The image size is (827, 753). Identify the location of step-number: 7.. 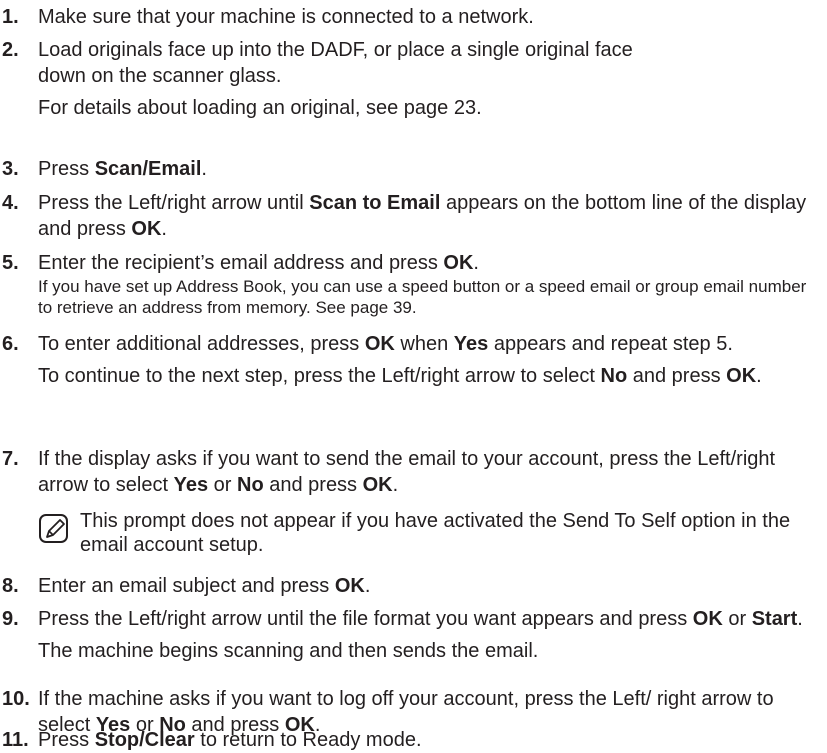
(10, 459).